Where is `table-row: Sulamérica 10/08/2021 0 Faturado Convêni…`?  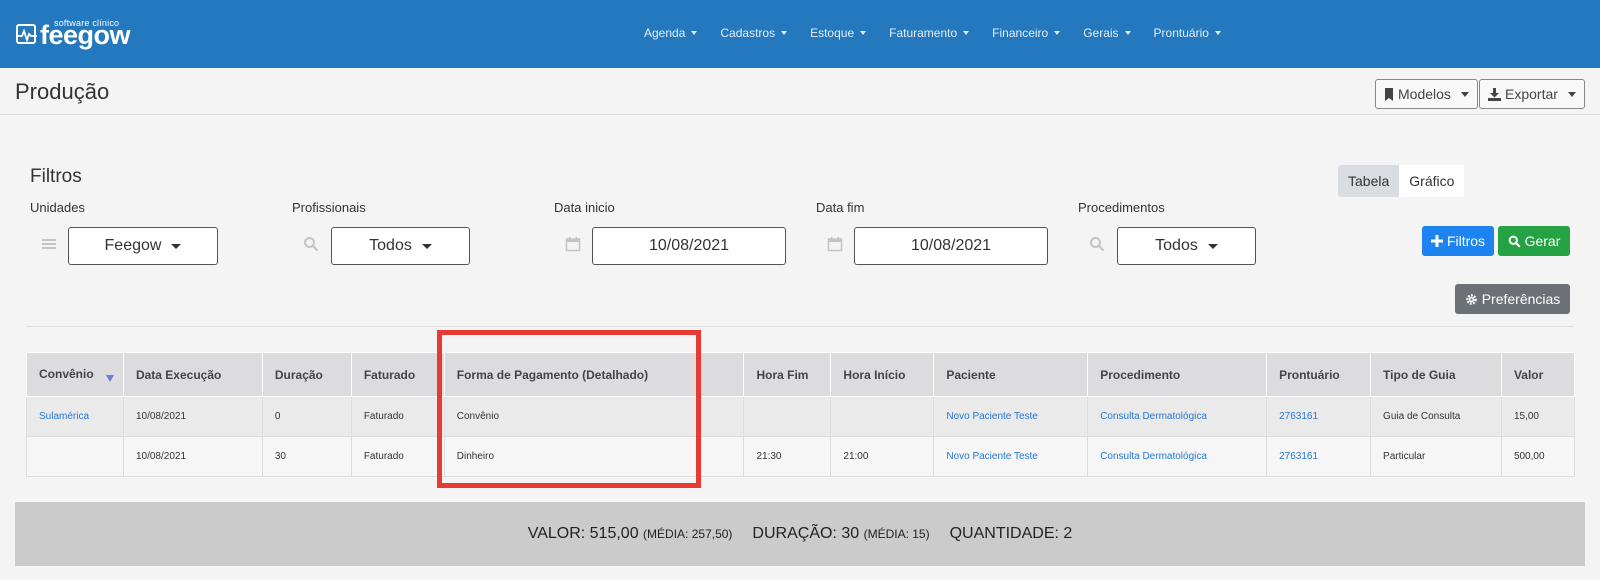
table-row: Sulamérica 10/08/2021 0 Faturado Convêni… is located at coordinates (801, 416).